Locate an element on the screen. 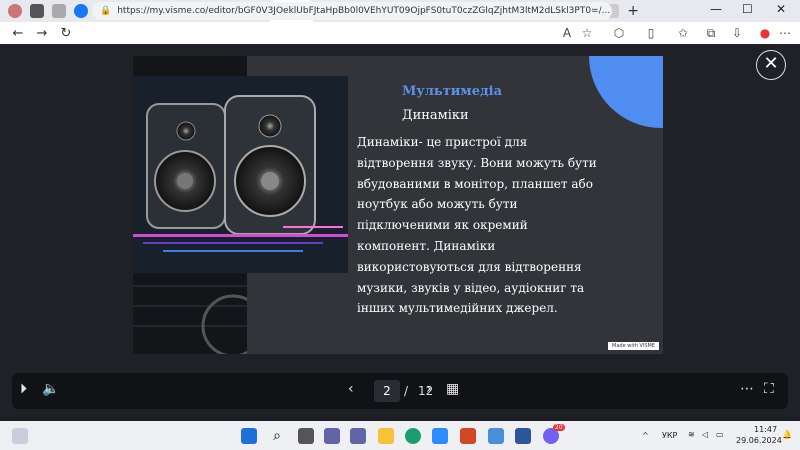 This screenshot has height=450, width=800. word-icon is located at coordinates (523, 436).